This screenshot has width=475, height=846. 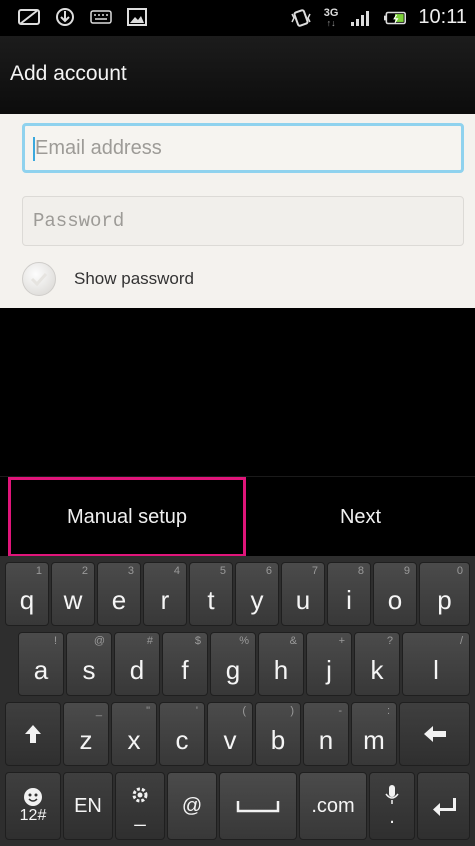 I want to click on action-bar: Manual setup Next, so click(x=237, y=516).